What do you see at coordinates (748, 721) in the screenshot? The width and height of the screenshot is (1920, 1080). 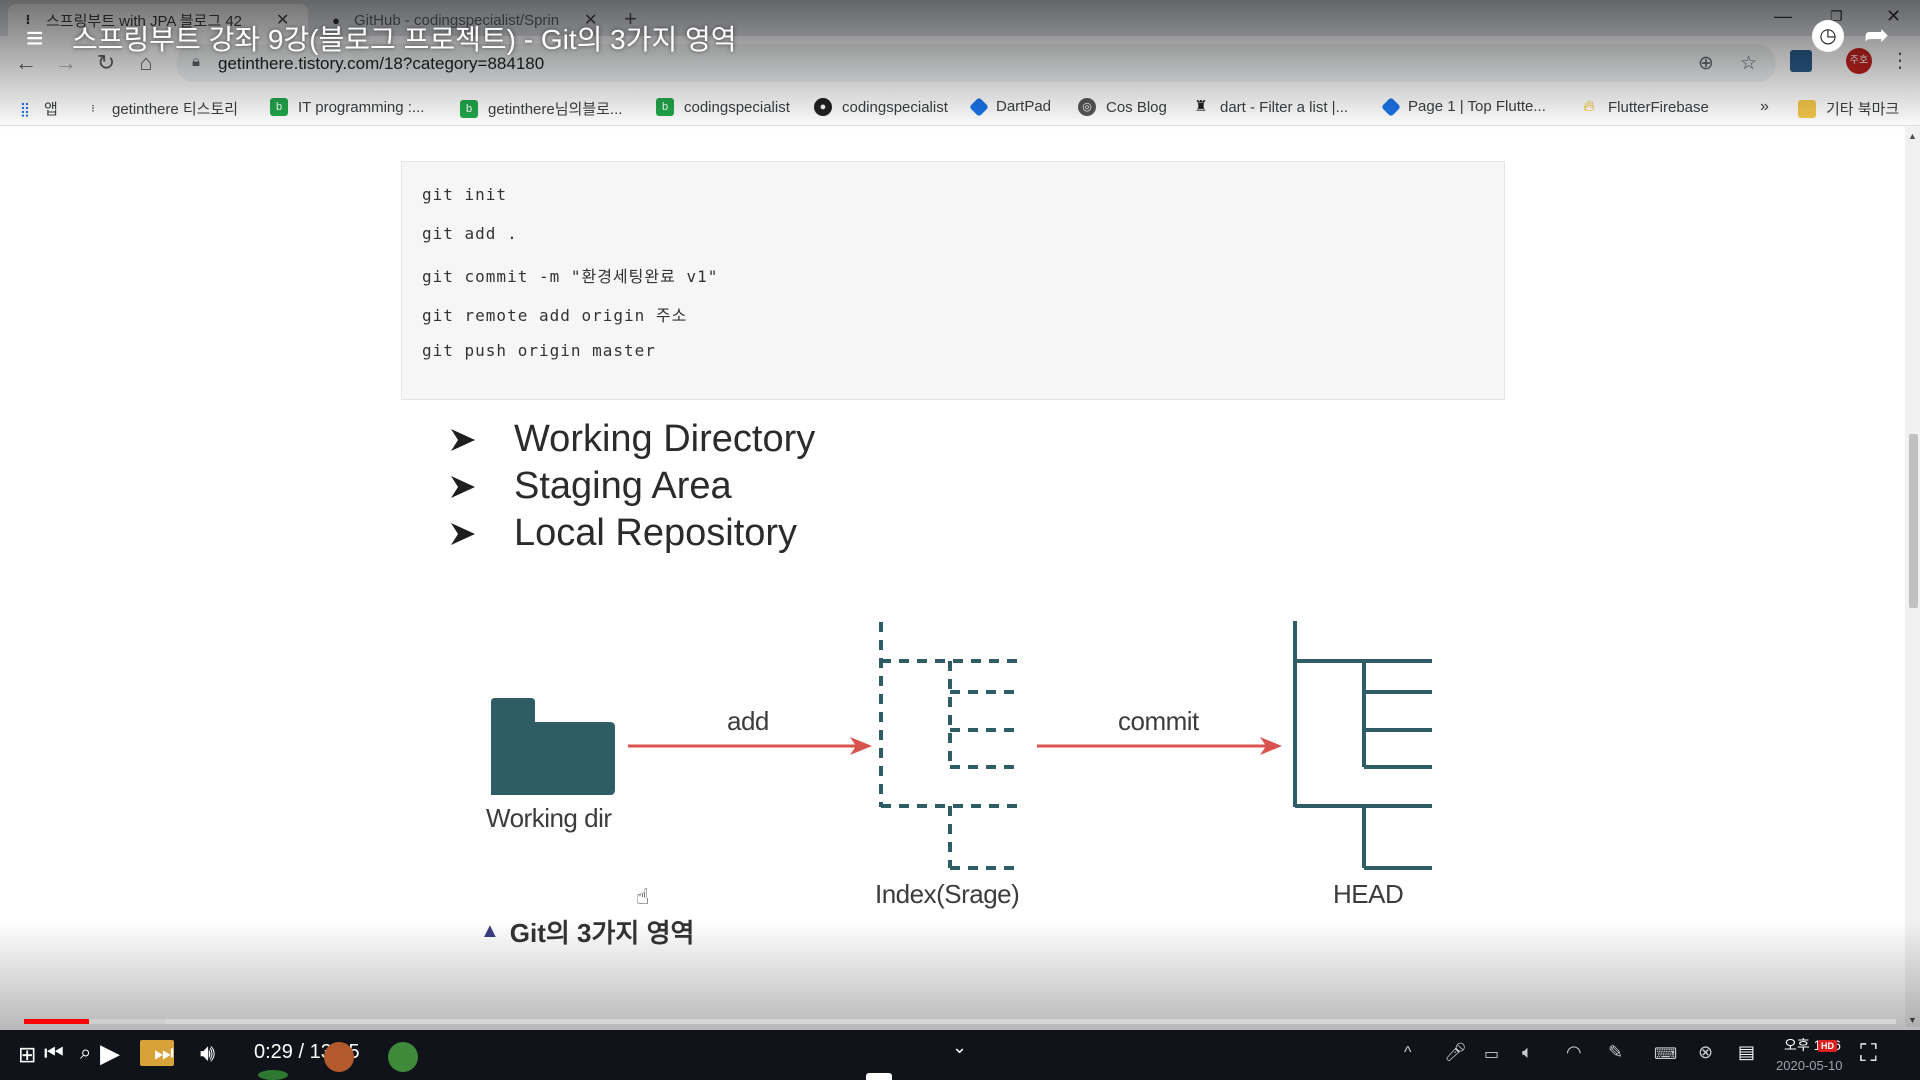 I see `add-label: add` at bounding box center [748, 721].